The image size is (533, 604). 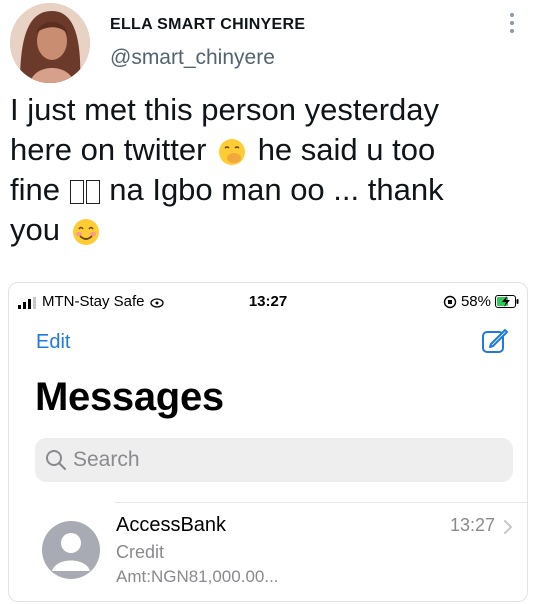 What do you see at coordinates (268, 303) in the screenshot?
I see `status-bar: MTN-Stay Safe 13:27 58%` at bounding box center [268, 303].